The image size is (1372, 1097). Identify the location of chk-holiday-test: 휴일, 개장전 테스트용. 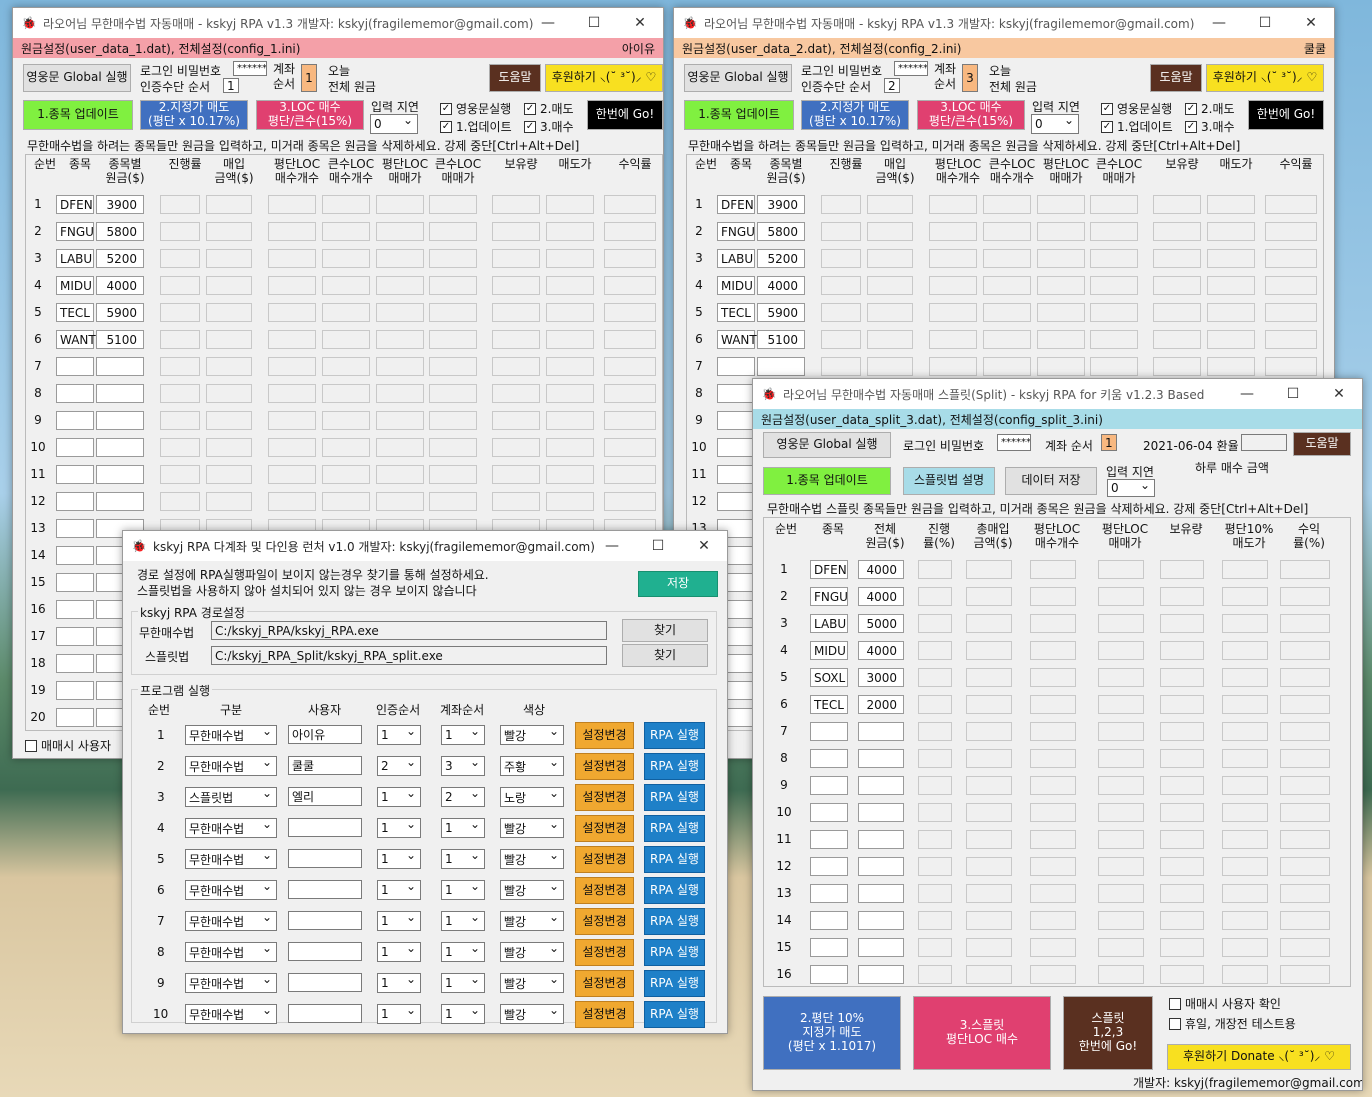
(1232, 1023).